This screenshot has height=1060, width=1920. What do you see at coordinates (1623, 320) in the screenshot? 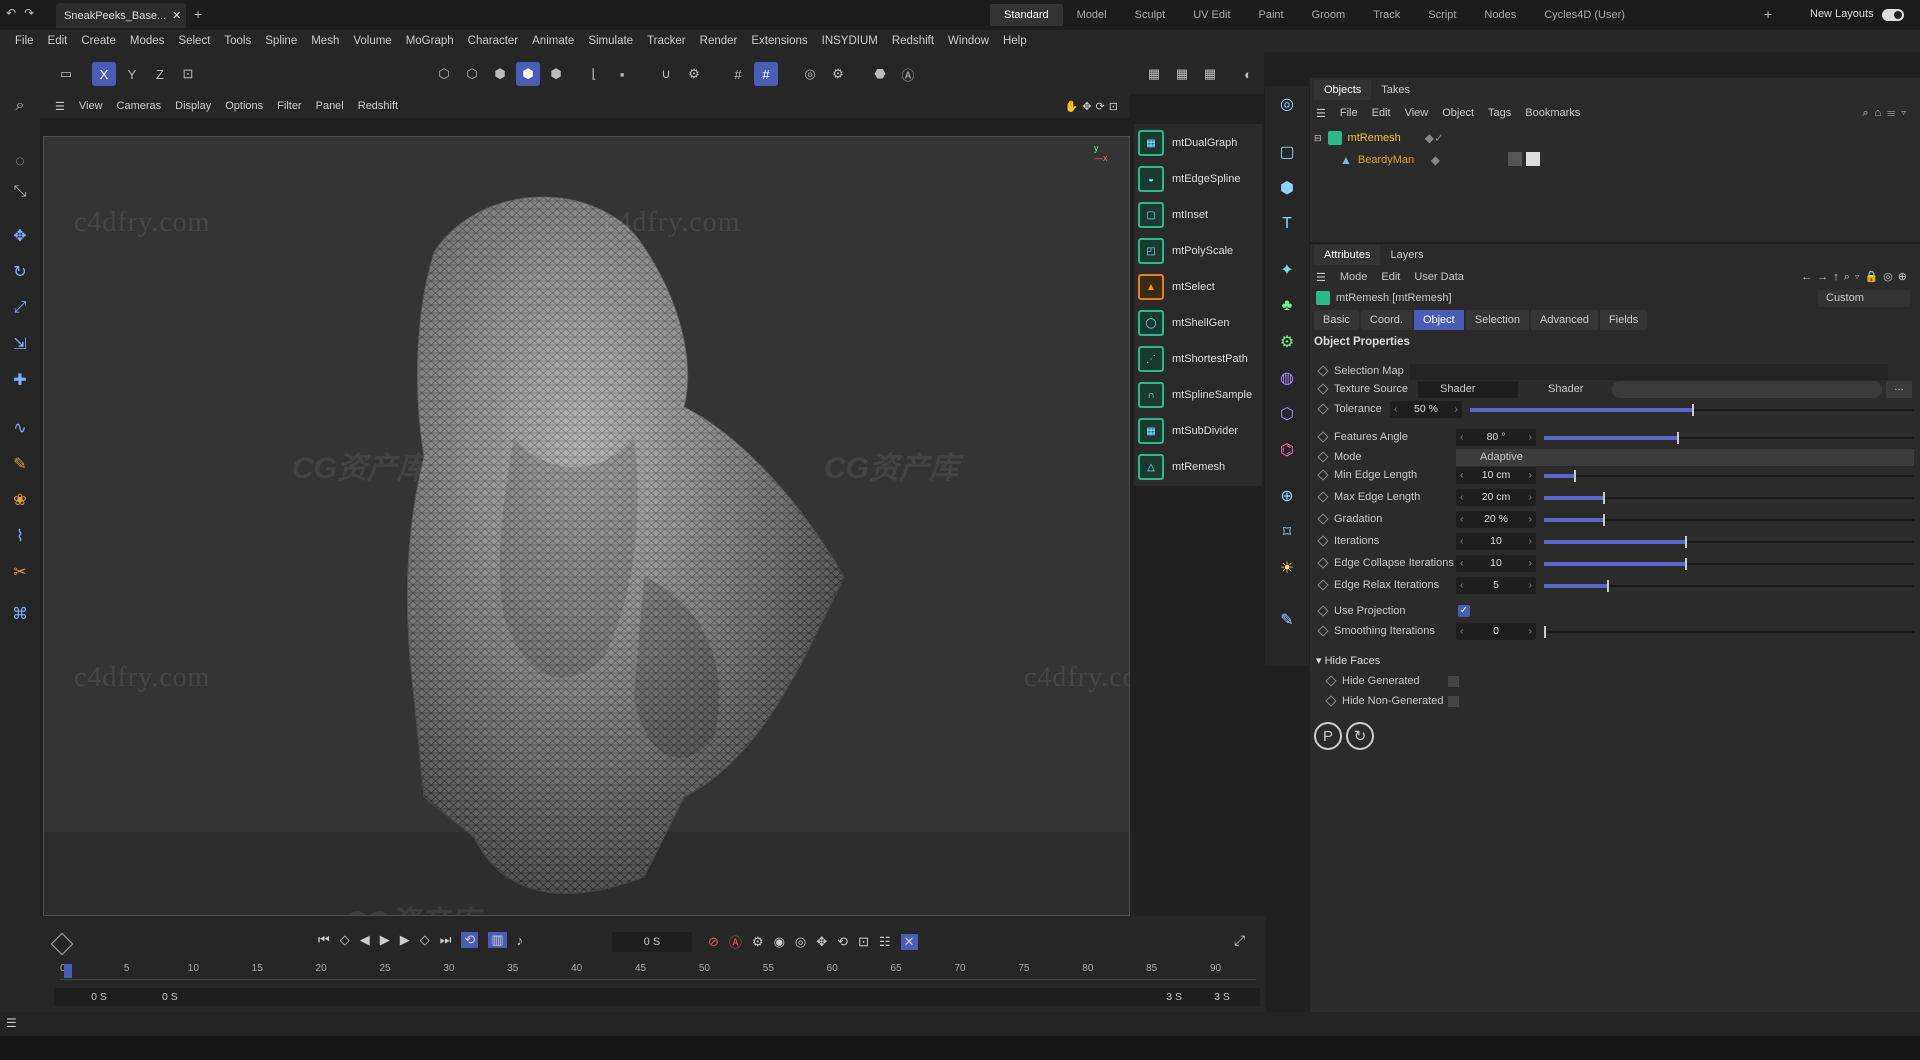
I see `subtab-fields: Fields` at bounding box center [1623, 320].